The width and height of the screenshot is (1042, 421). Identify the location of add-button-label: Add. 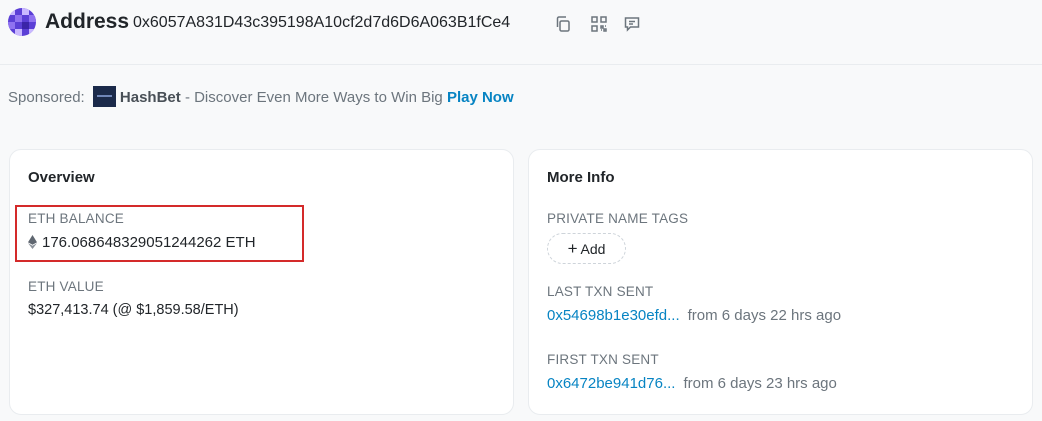
(593, 248).